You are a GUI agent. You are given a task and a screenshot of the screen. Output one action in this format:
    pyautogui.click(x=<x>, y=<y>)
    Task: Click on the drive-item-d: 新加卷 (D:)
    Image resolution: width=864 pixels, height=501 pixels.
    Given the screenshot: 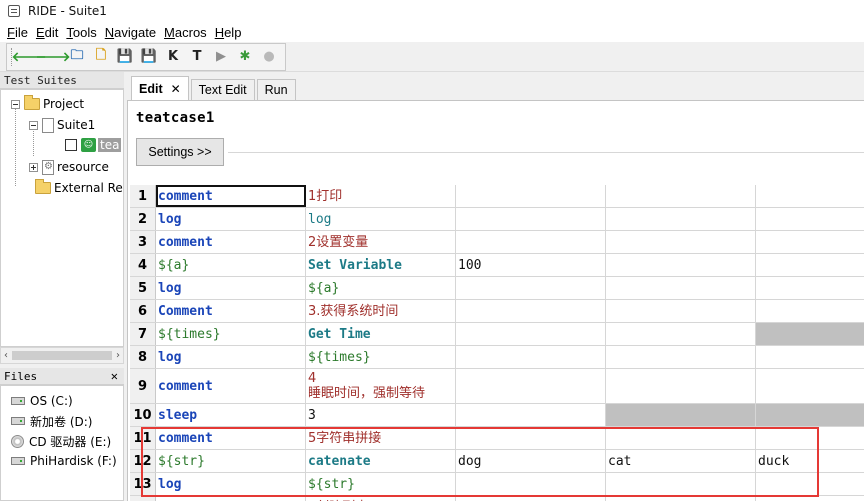 What is the action you would take?
    pyautogui.click(x=51, y=421)
    